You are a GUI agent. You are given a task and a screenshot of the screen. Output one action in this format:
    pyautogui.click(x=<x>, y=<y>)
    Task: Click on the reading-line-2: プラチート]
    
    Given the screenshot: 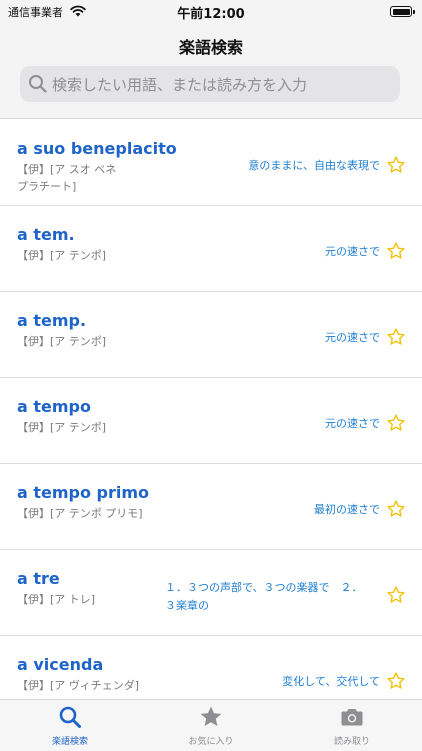 What is the action you would take?
    pyautogui.click(x=47, y=186)
    